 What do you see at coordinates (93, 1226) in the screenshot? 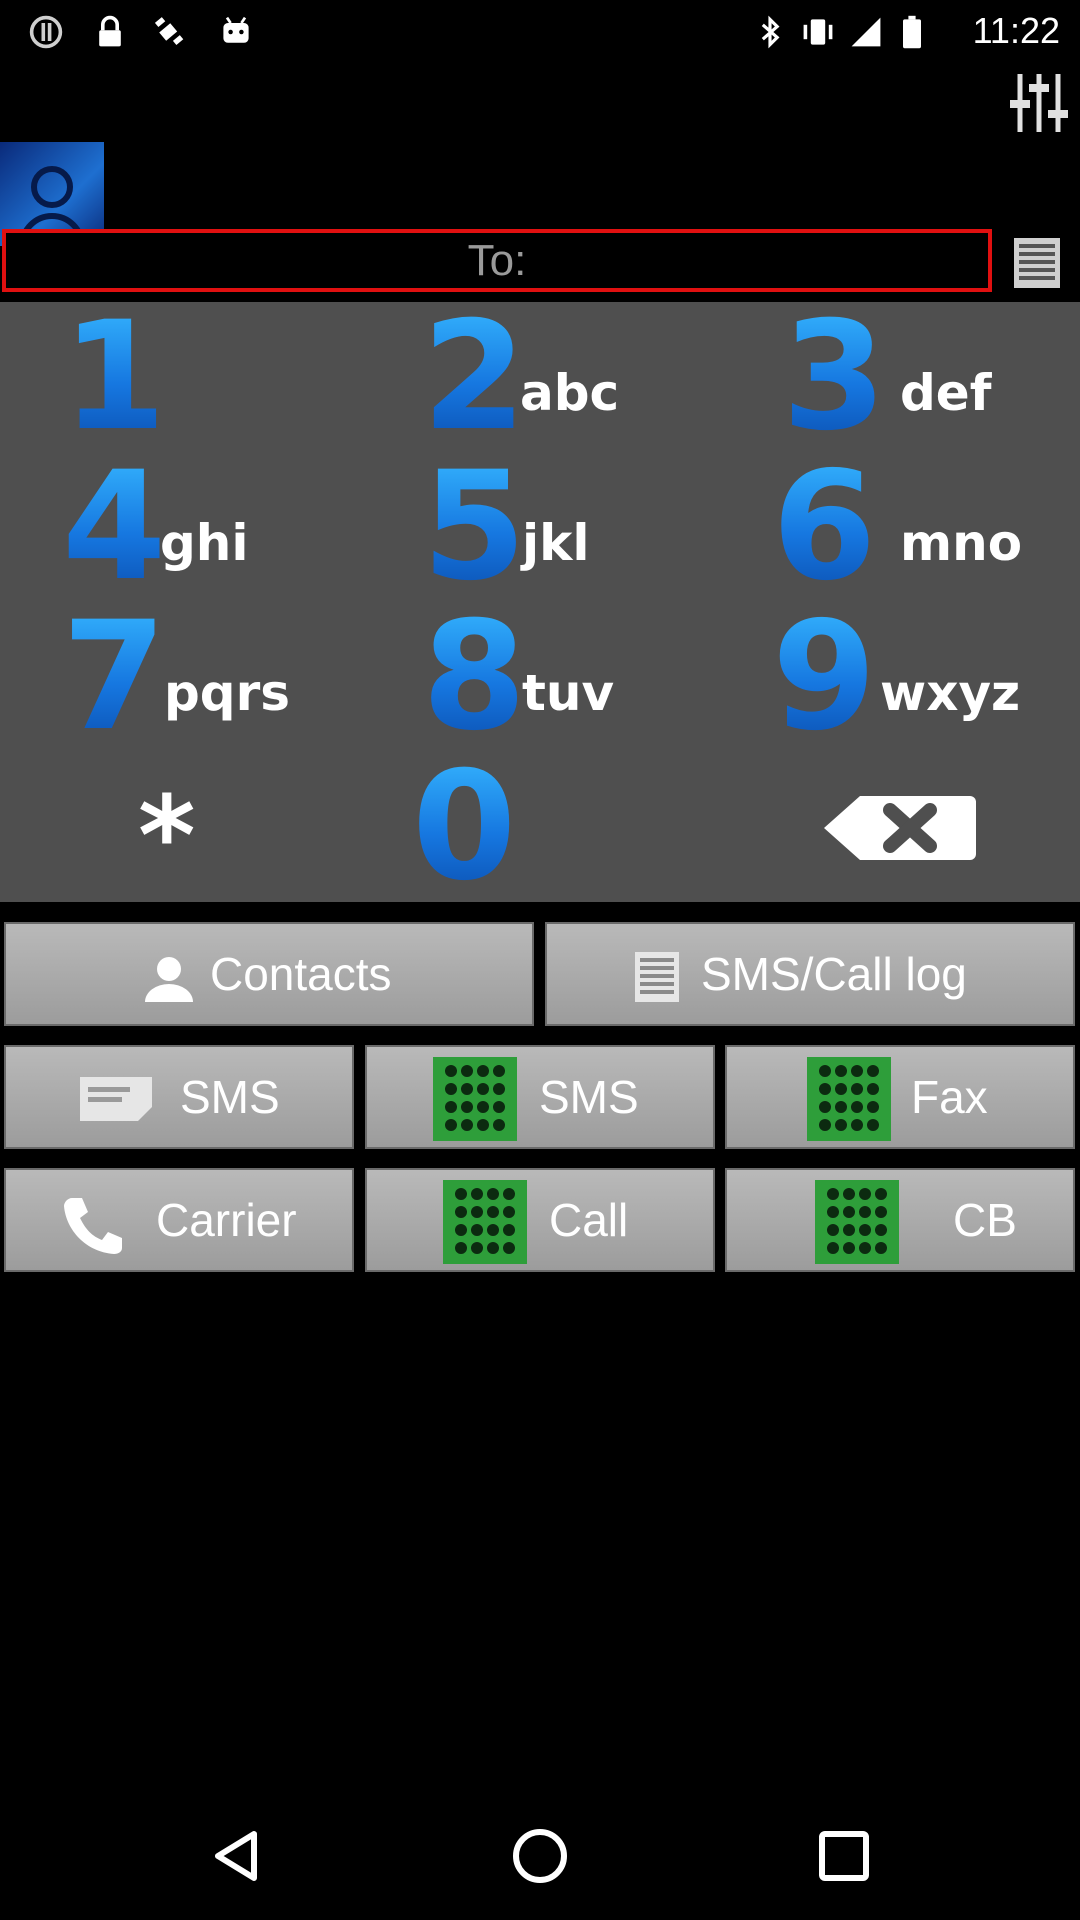
I see `phone-icon` at bounding box center [93, 1226].